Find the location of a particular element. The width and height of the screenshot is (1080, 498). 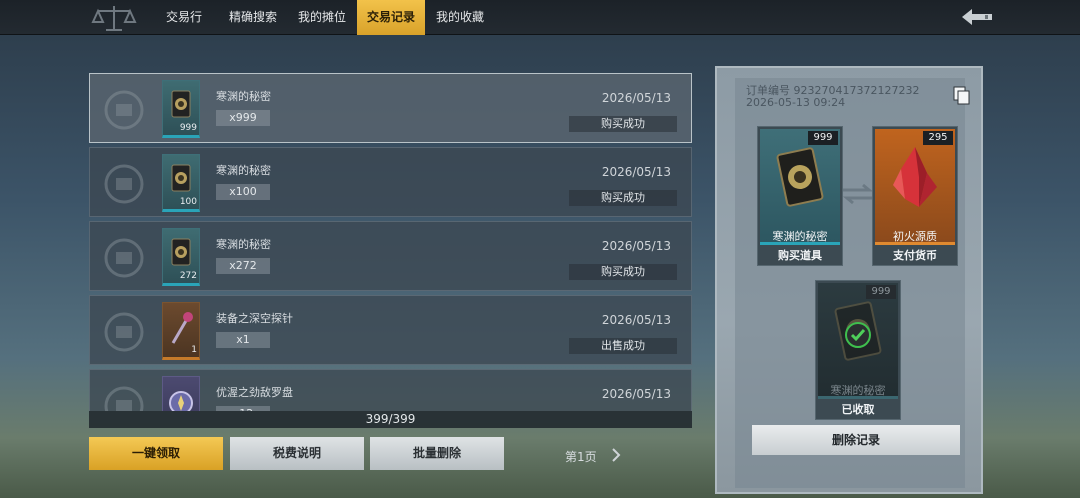

tab-precise-search: 精确搜索 is located at coordinates (253, 17).